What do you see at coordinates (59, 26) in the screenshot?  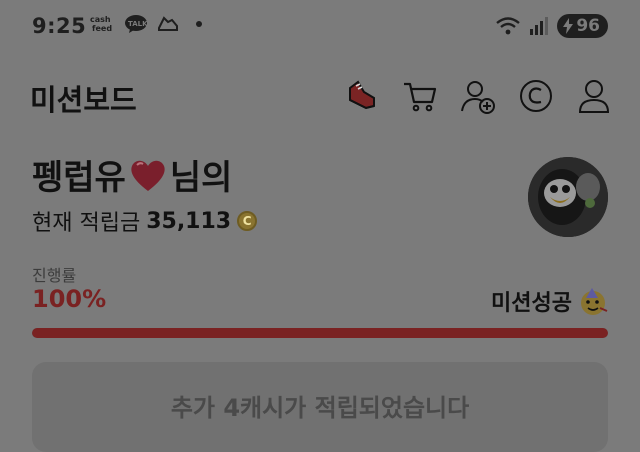 I see `status-time: 9:25` at bounding box center [59, 26].